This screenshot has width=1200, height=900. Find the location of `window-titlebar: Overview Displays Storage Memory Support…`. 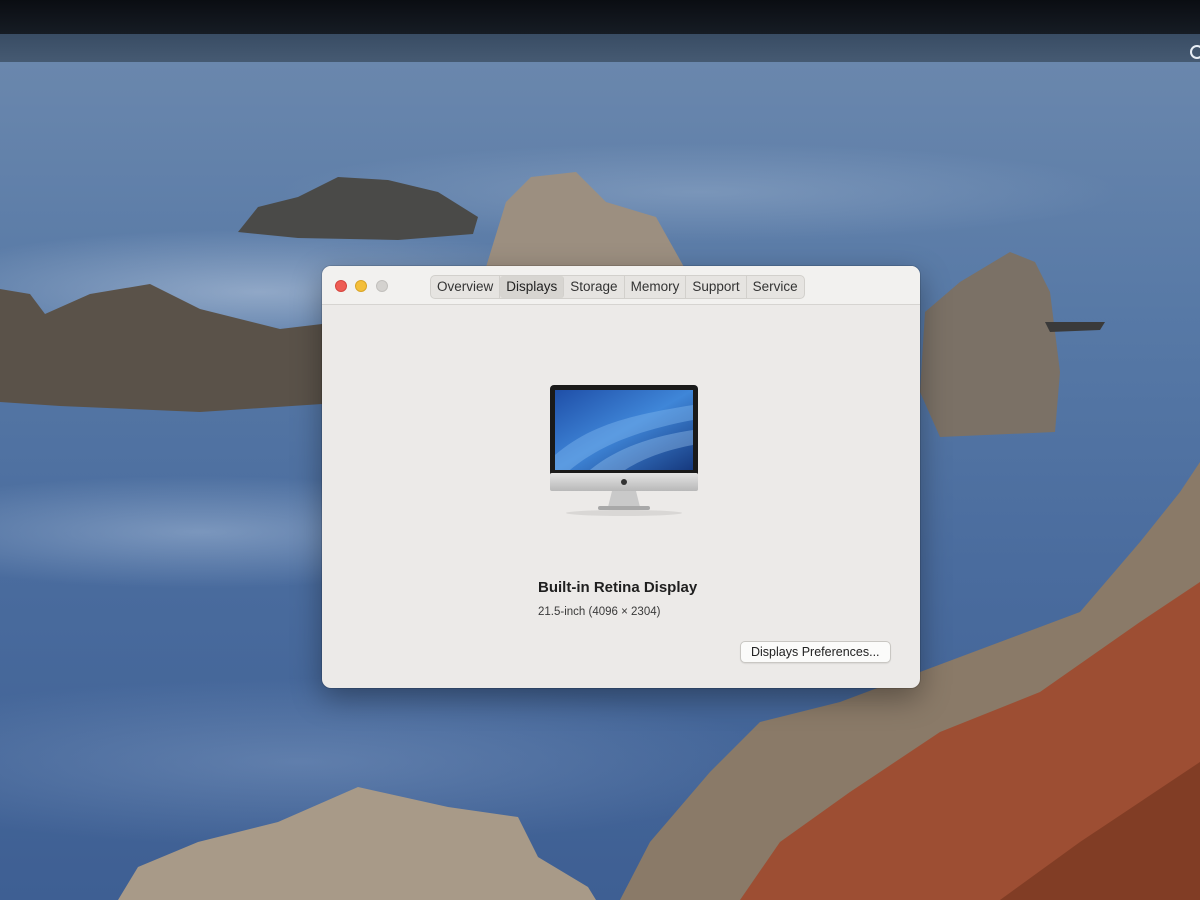

window-titlebar: Overview Displays Storage Memory Support… is located at coordinates (621, 285).